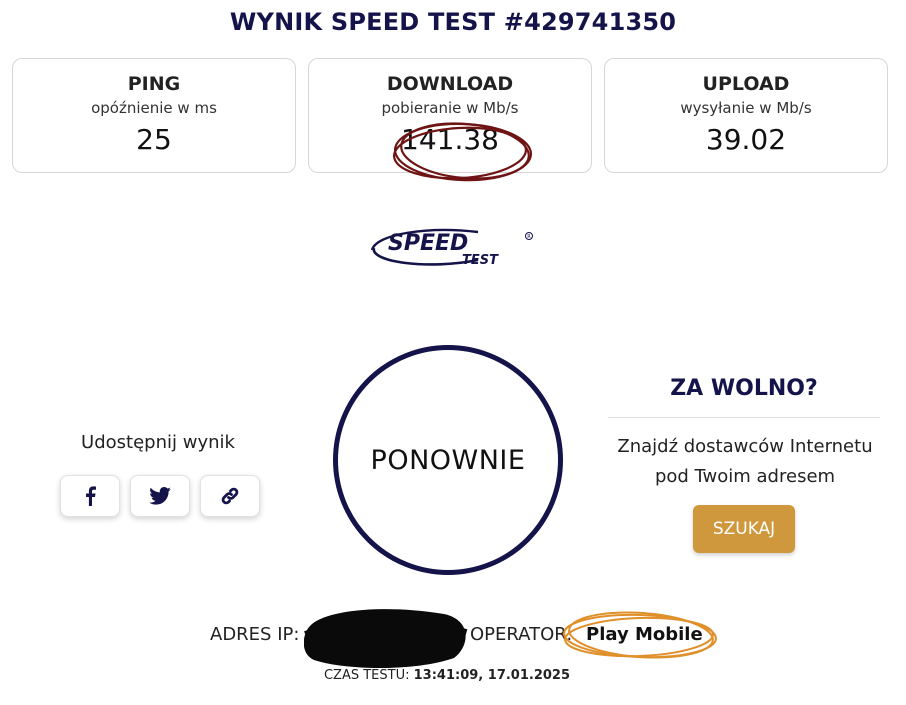 The height and width of the screenshot is (705, 906). What do you see at coordinates (450, 108) in the screenshot?
I see `download-sublabel: pobieranie w Mb/s` at bounding box center [450, 108].